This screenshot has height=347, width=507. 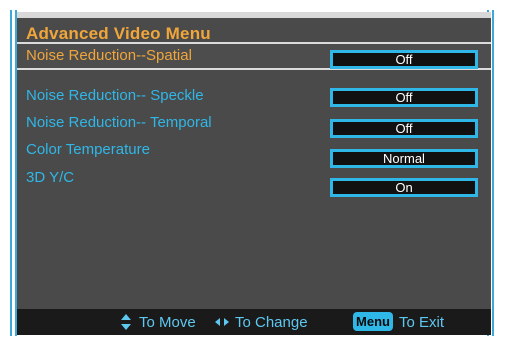 What do you see at coordinates (404, 59) in the screenshot?
I see `value-noise-reduction-spatial: Off` at bounding box center [404, 59].